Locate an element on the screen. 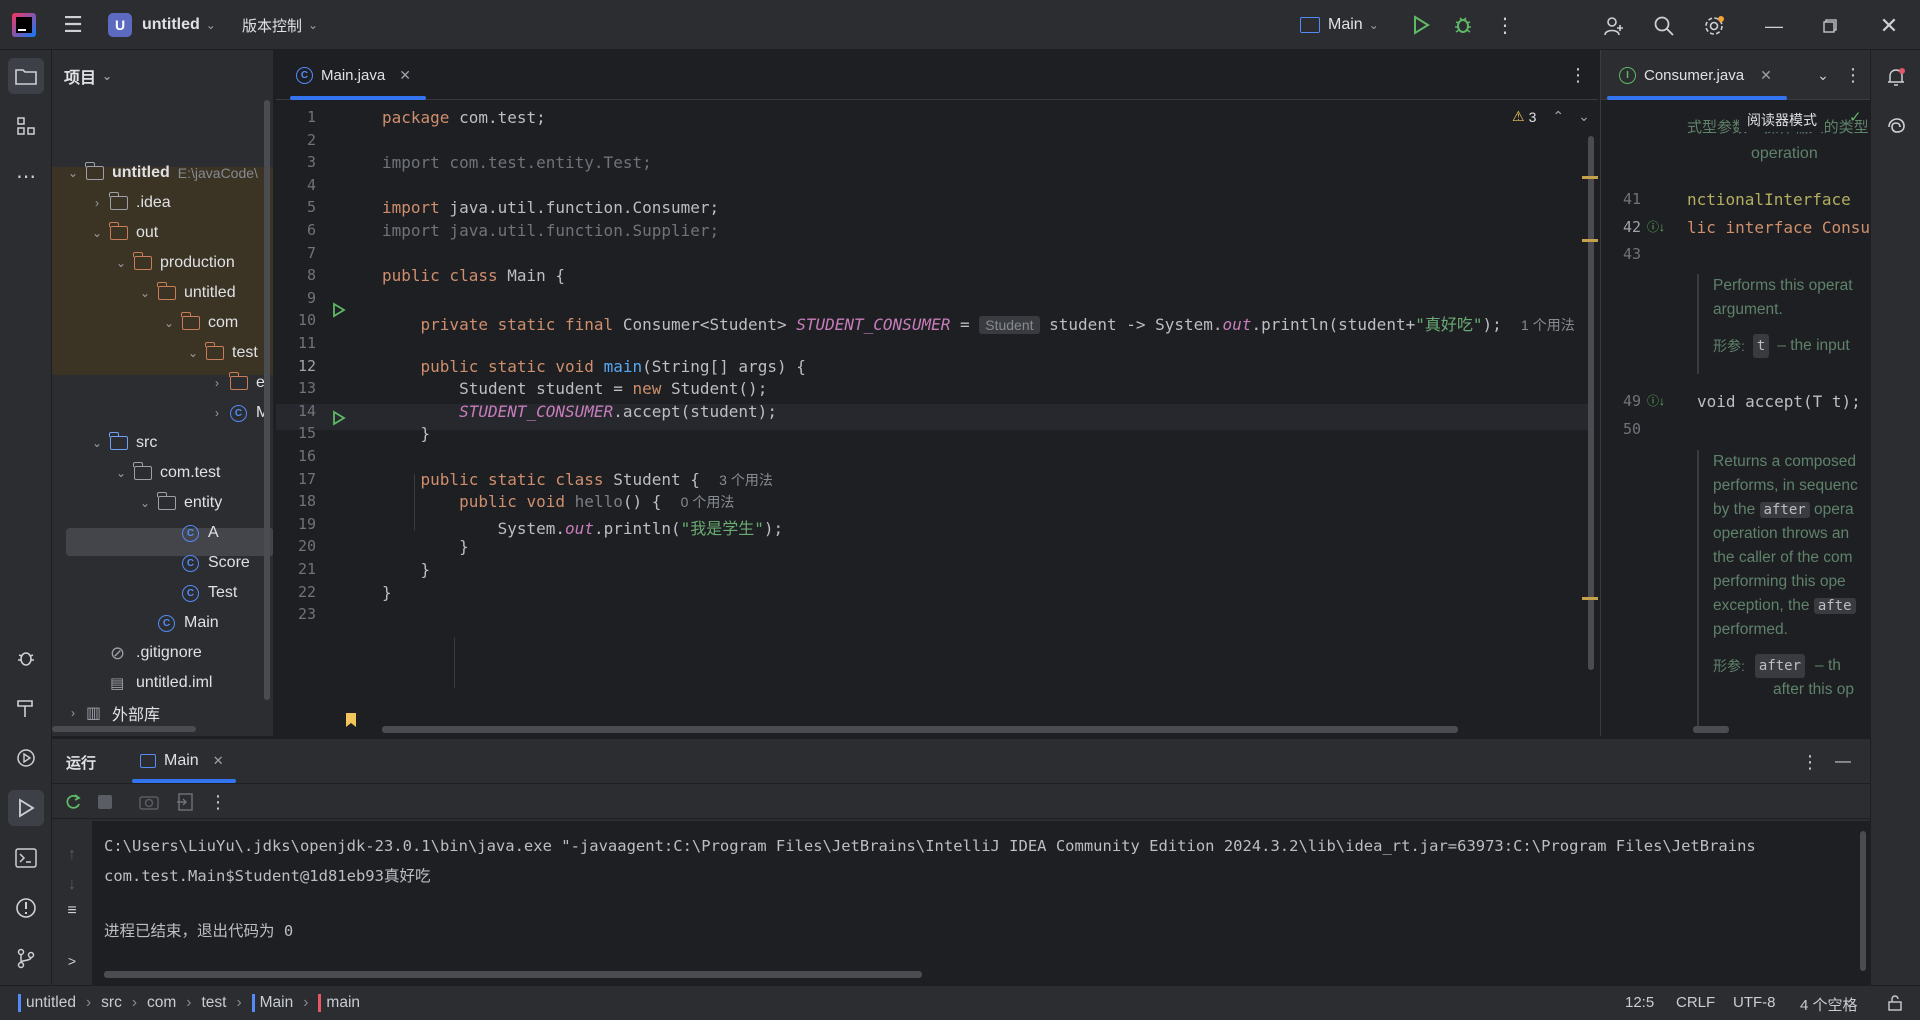 This screenshot has height=1020, width=1920. more-tools-icon: ⋯ is located at coordinates (26, 176).